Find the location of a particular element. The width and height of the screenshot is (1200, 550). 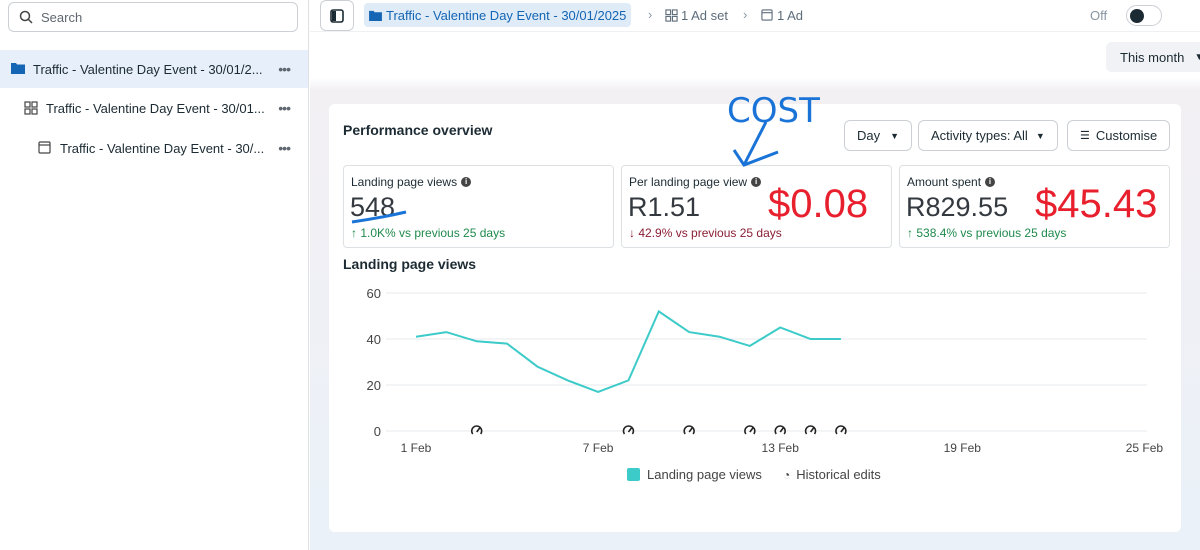

y-tick-label: 0 is located at coordinates (377, 431).